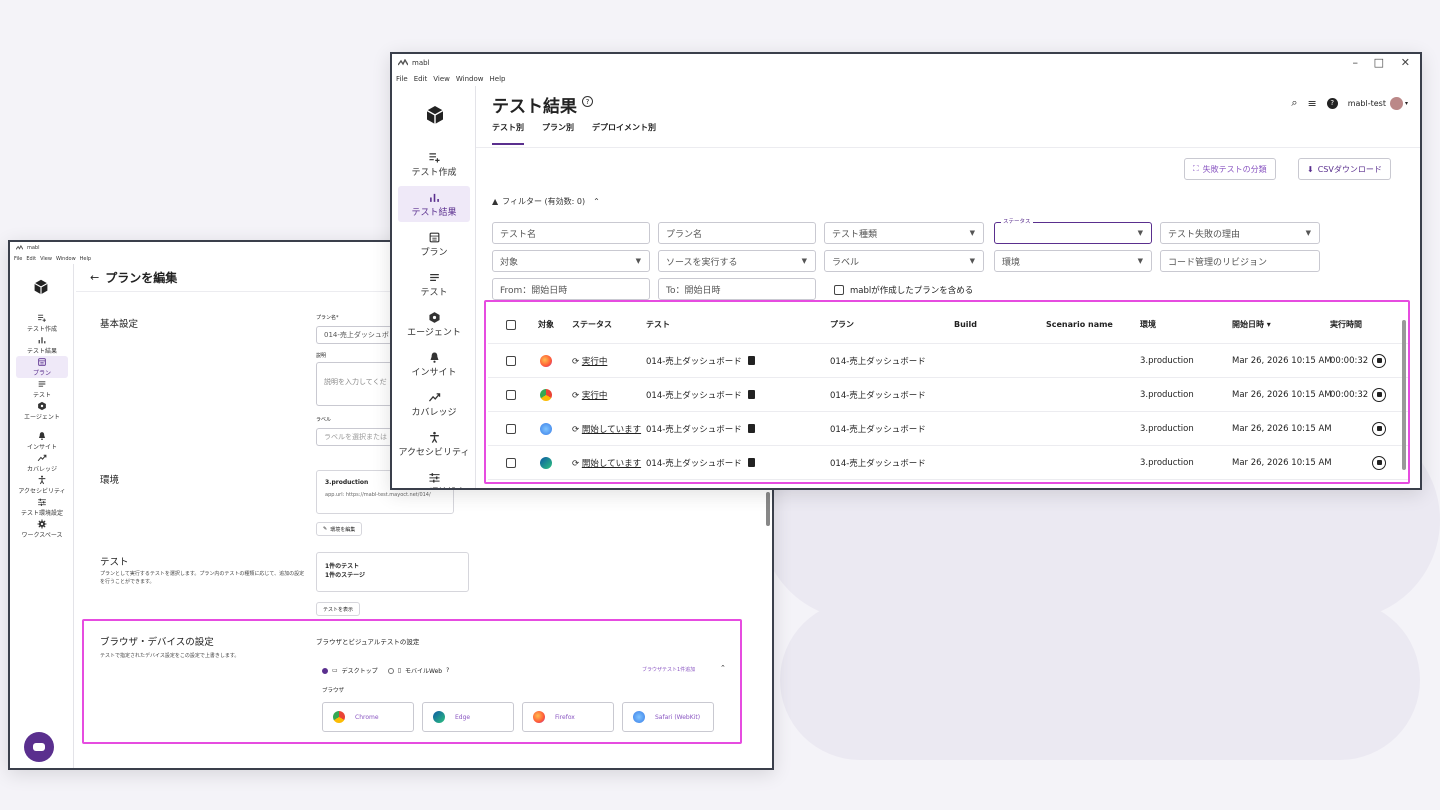  What do you see at coordinates (1312, 103) in the screenshot?
I see `filter-icon: ≡` at bounding box center [1312, 103].